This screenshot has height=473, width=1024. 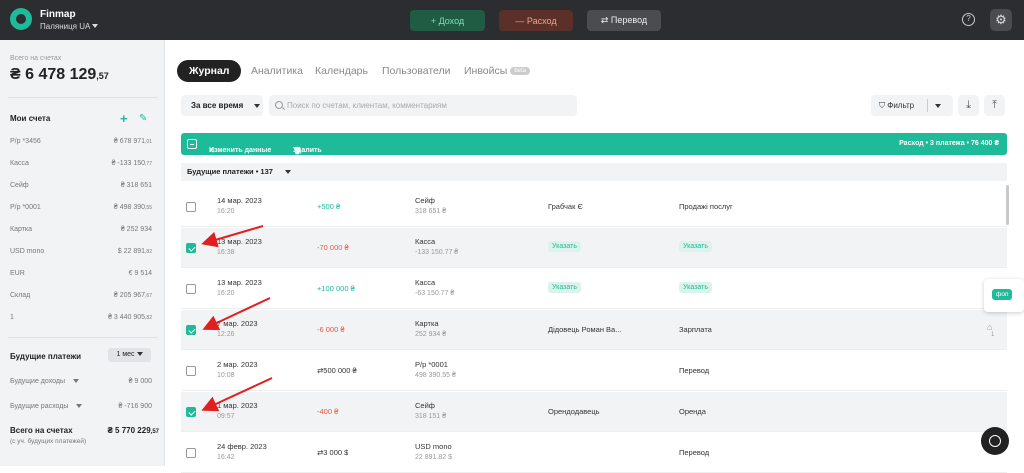 What do you see at coordinates (81, 163) in the screenshot?
I see `account-item: Касса ₴ -133 150,77` at bounding box center [81, 163].